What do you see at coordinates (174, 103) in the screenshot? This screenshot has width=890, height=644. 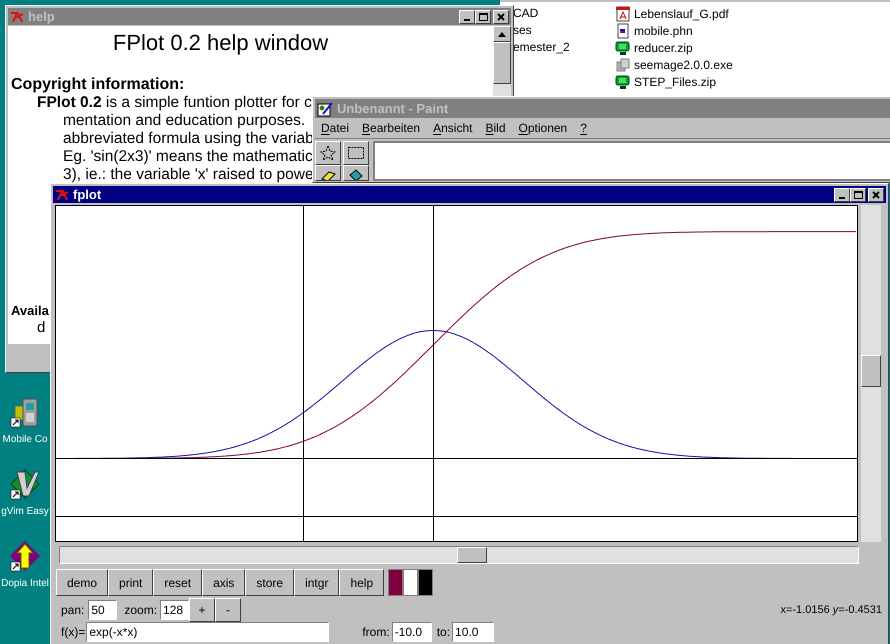 I see `help-text-line: FPlot 0.2 is a simple funtion plotter for c` at bounding box center [174, 103].